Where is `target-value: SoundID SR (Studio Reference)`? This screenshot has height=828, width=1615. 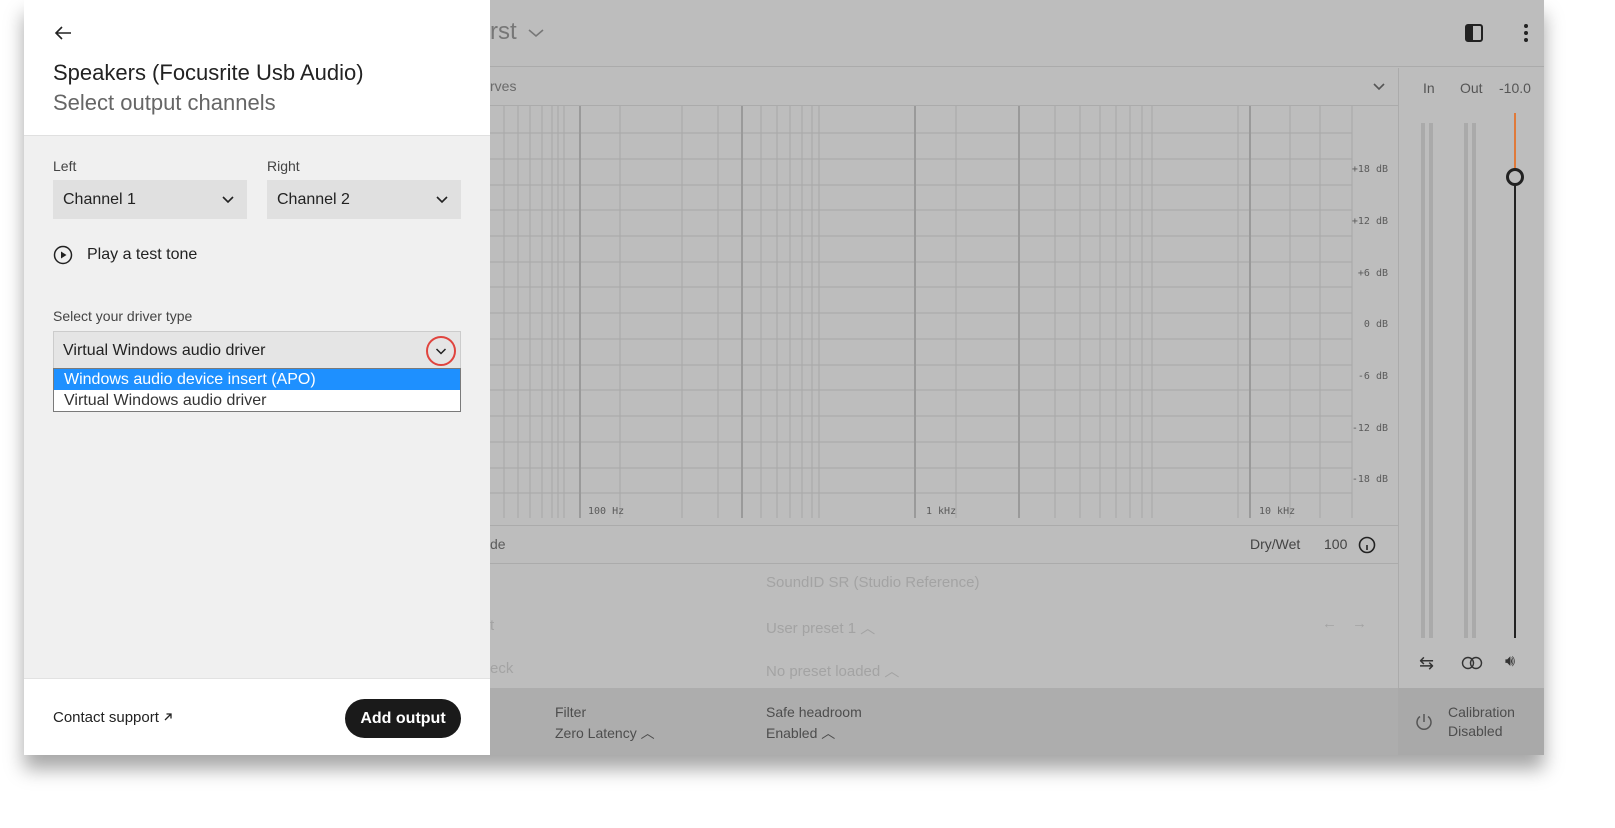
target-value: SoundID SR (Studio Reference) is located at coordinates (872, 582).